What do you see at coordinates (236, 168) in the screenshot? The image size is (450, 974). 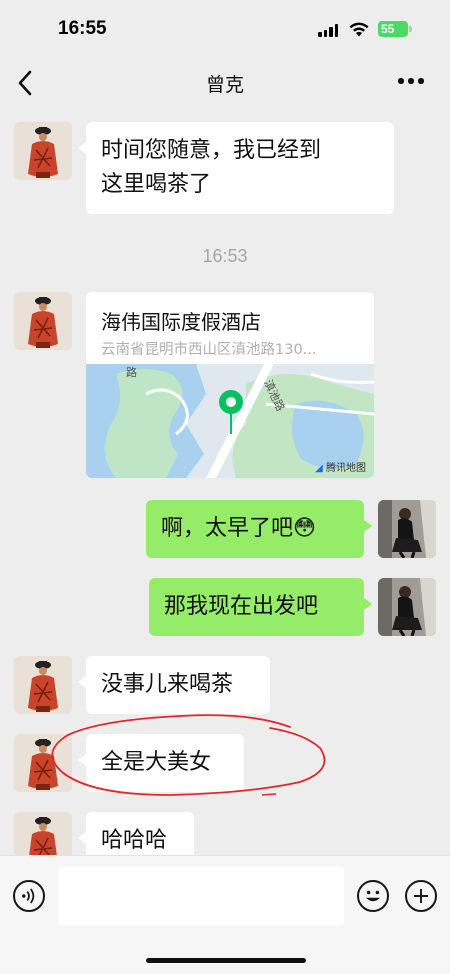 I see `message-bubble: 时间您随意，我已经到 这里喝茶了` at bounding box center [236, 168].